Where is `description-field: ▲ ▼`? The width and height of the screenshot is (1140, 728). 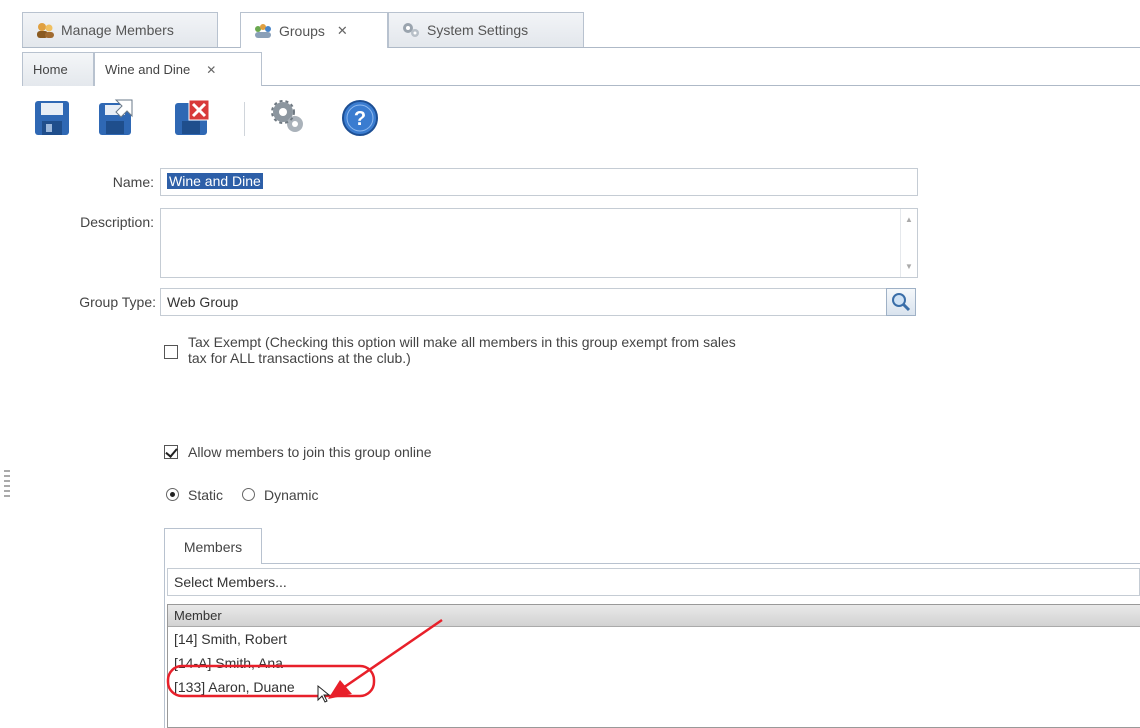 description-field: ▲ ▼ is located at coordinates (539, 243).